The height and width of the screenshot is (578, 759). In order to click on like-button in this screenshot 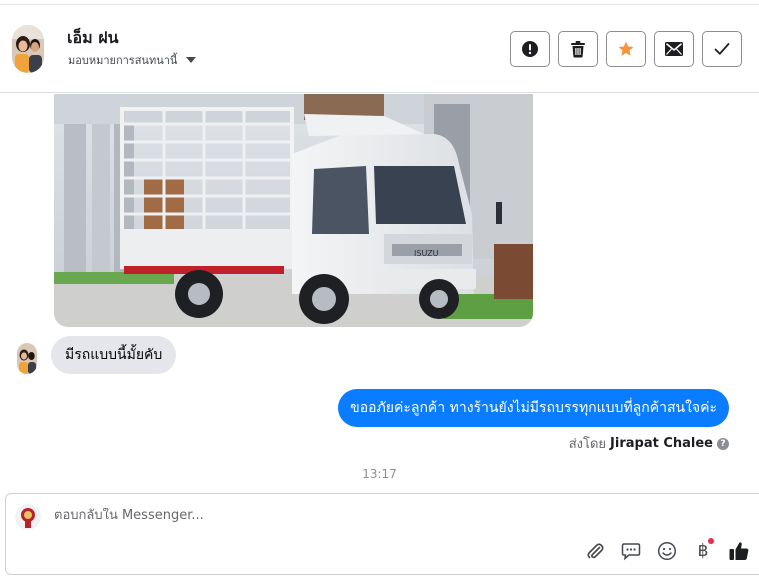, I will do `click(739, 551)`.